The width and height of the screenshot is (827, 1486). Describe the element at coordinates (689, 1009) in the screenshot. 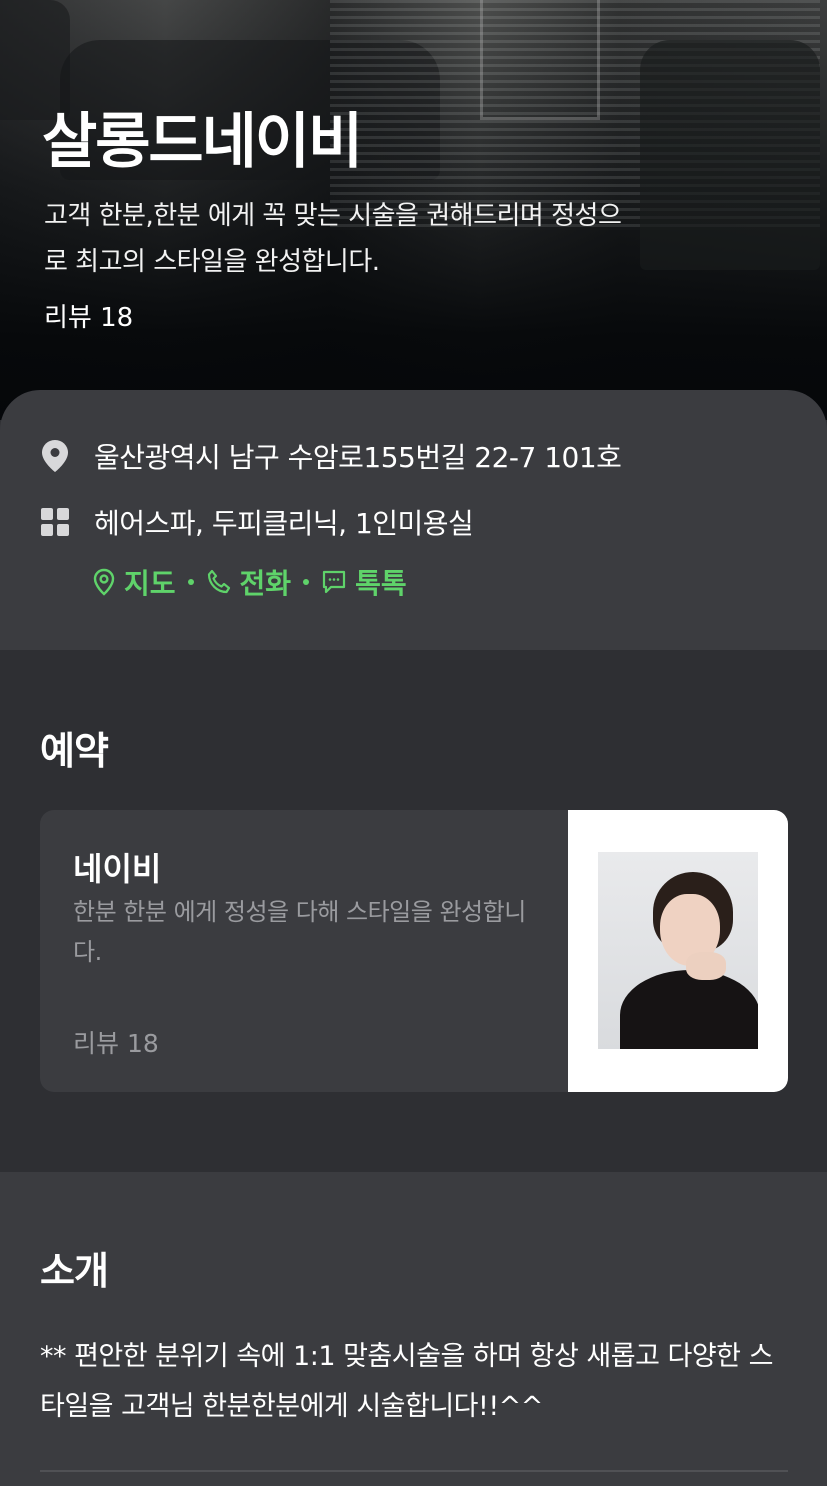

I see `portrait-body` at that location.